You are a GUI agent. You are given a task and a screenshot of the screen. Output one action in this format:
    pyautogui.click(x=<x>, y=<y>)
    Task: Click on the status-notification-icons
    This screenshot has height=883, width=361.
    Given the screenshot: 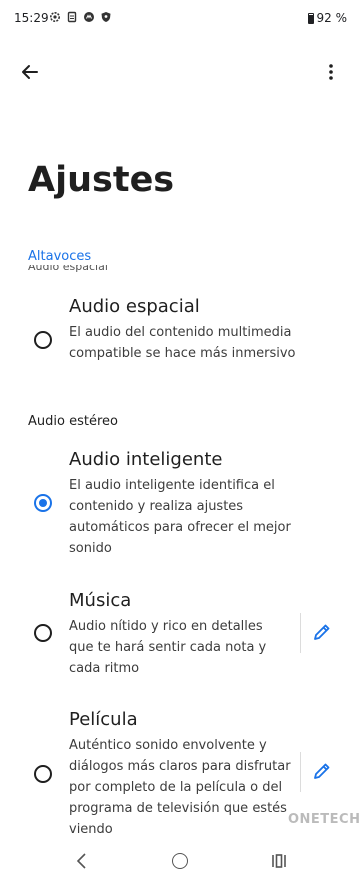 What is the action you would take?
    pyautogui.click(x=80, y=17)
    